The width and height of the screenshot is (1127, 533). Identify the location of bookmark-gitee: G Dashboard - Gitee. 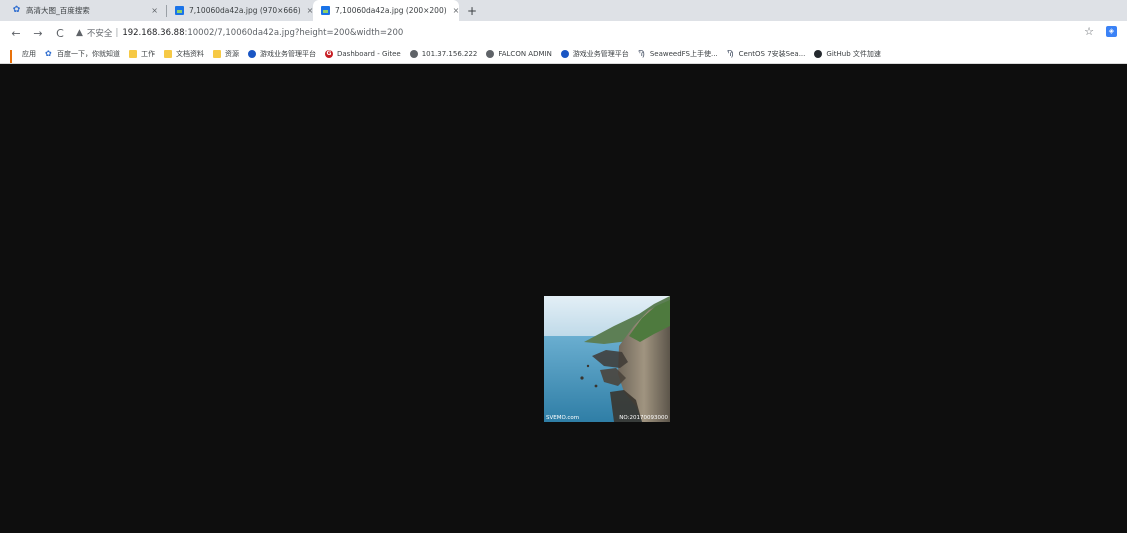
(363, 54).